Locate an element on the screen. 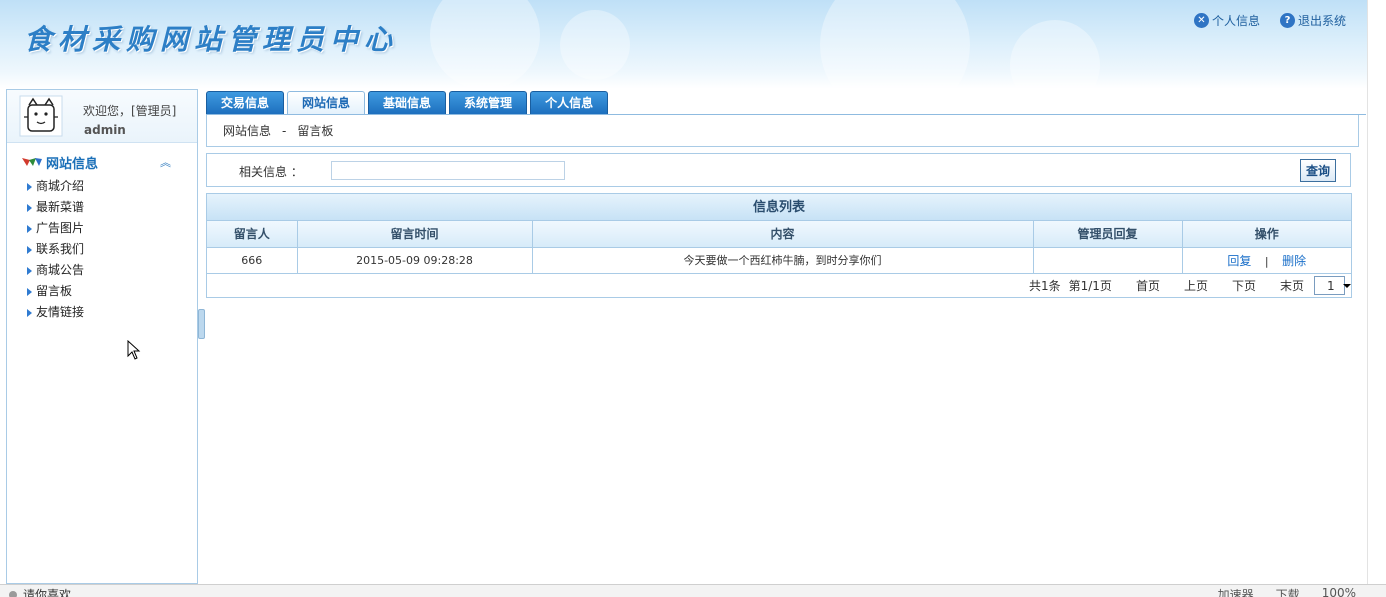  page-select-value: 1 is located at coordinates (1331, 285).